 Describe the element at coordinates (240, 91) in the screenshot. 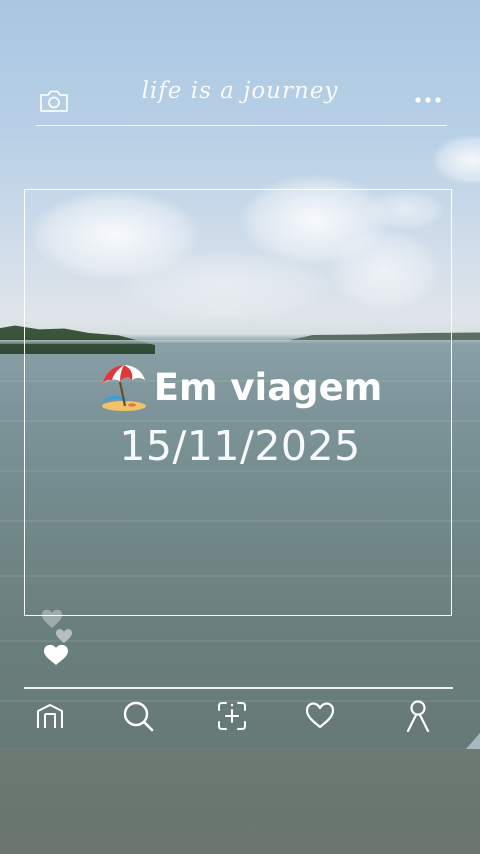

I see `script-title: life is a journey` at that location.